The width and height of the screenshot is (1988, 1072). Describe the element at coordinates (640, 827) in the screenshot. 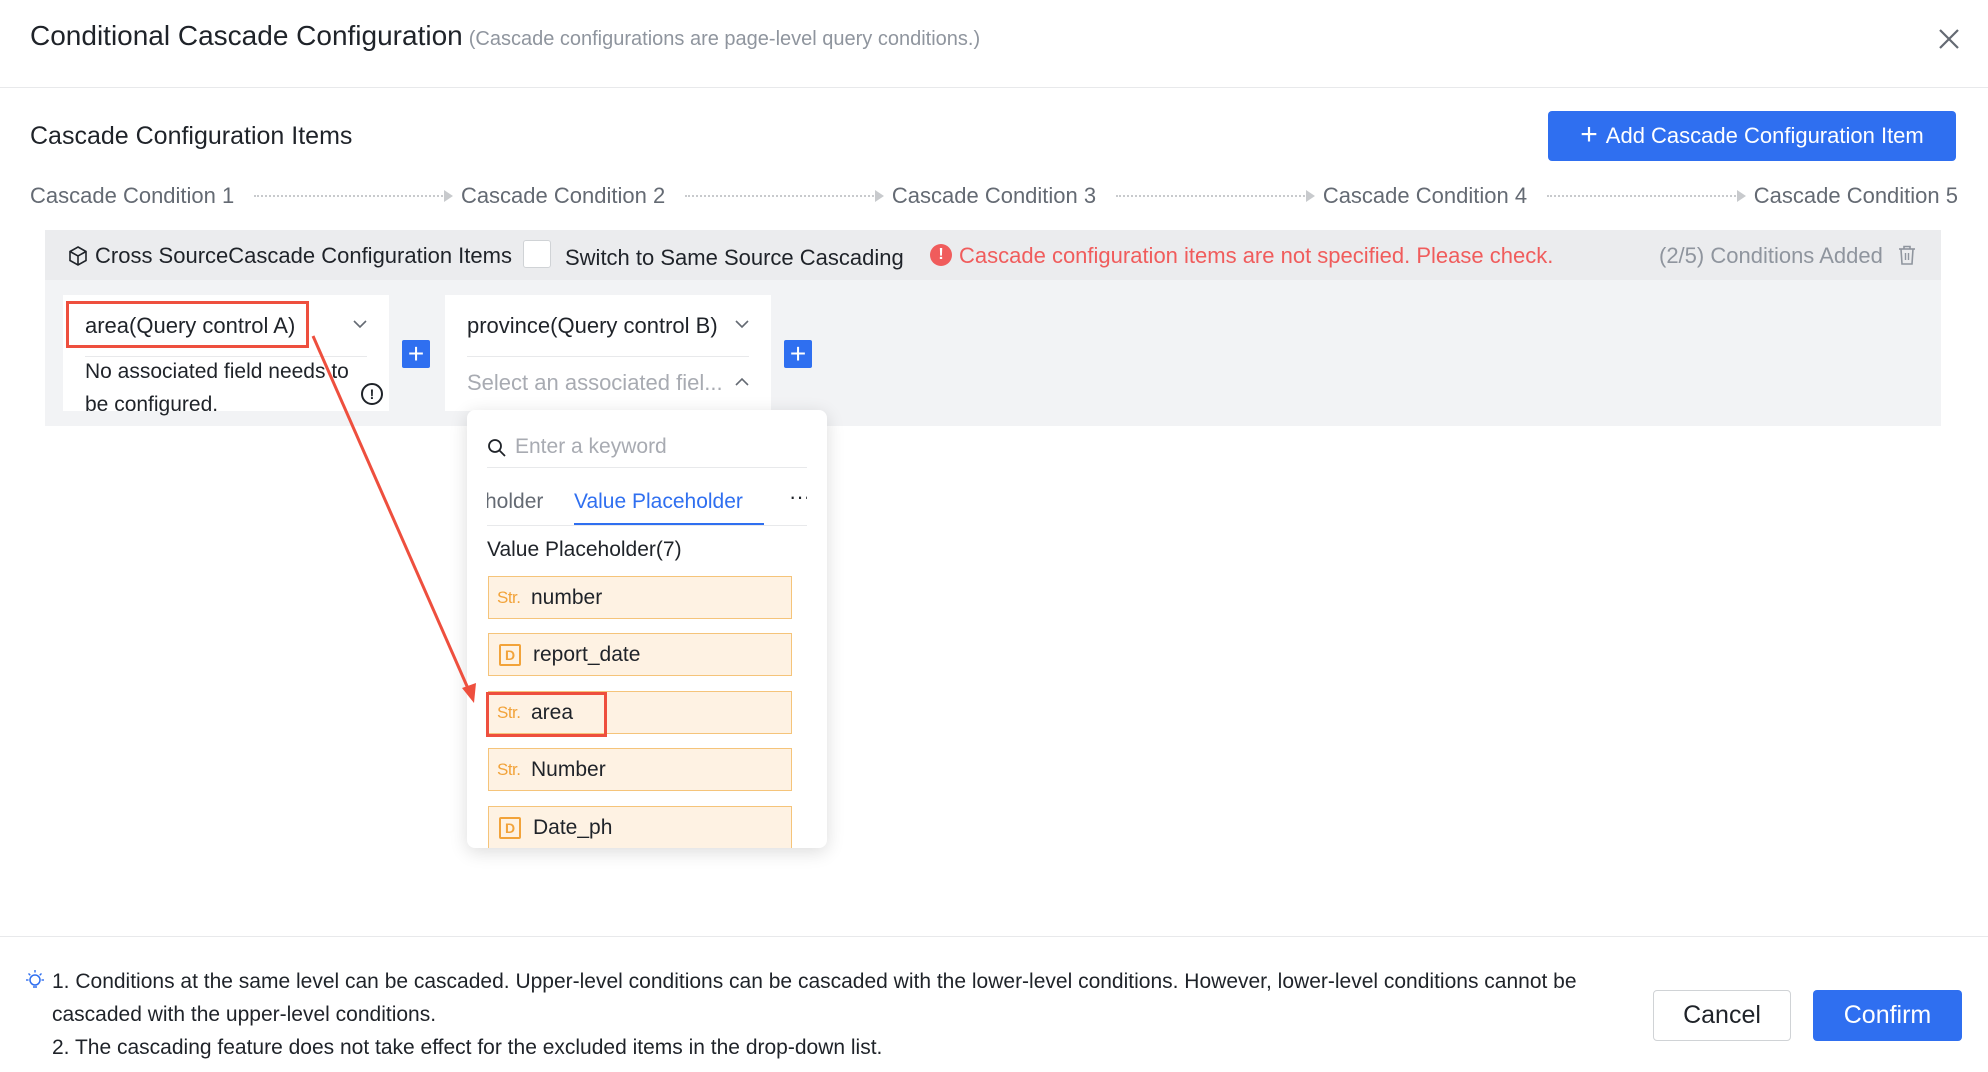

I see `field-item: D Date_ph` at that location.